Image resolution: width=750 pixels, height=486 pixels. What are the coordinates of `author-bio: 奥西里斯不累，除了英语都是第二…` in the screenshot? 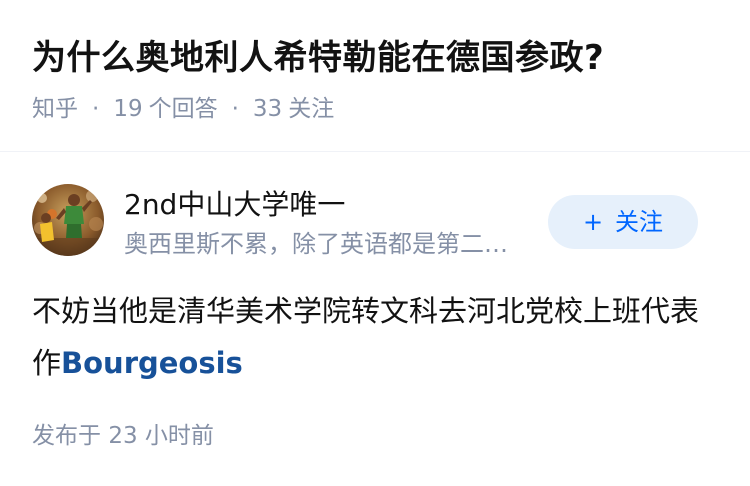 It's located at (316, 244).